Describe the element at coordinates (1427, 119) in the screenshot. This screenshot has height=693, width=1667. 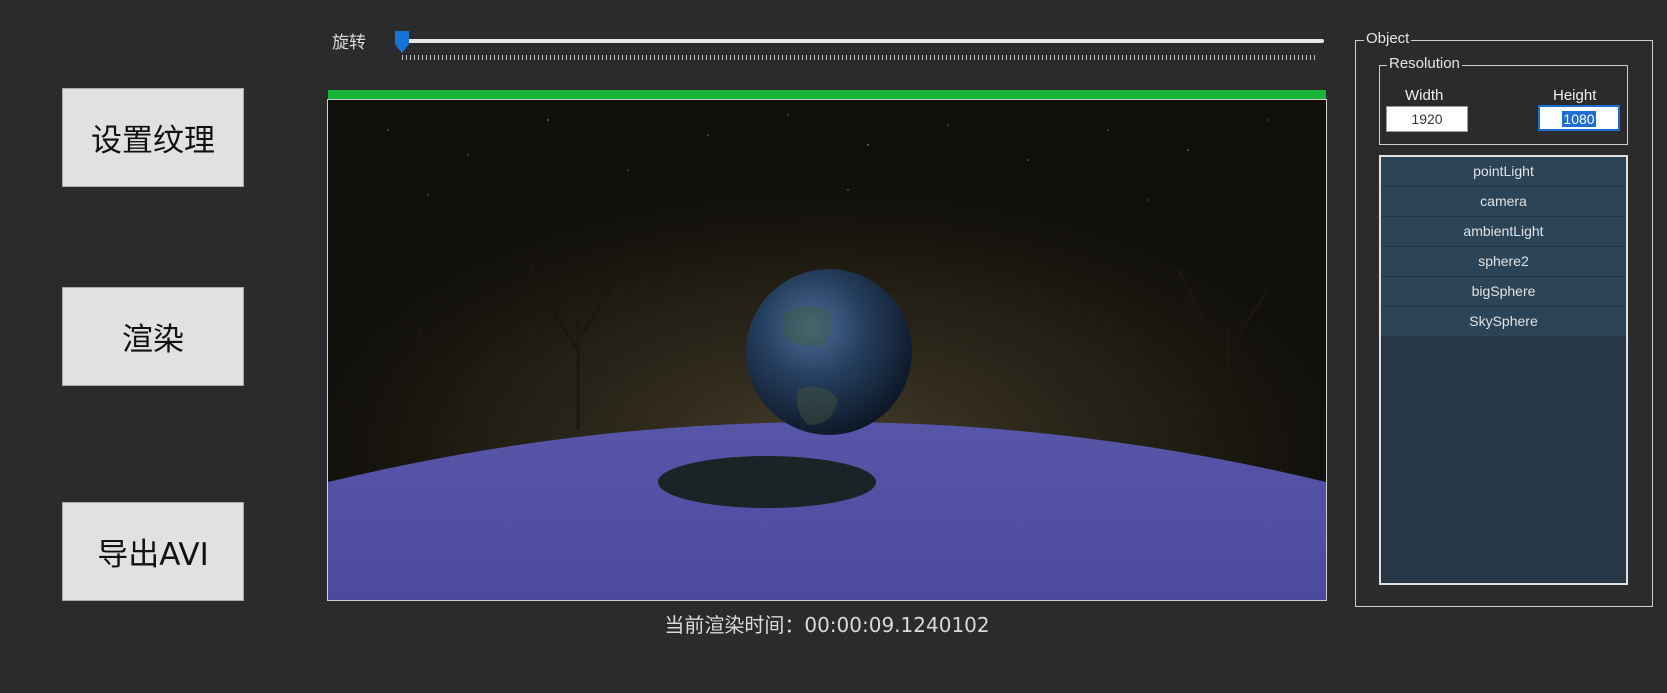
I see `width-input: 1920` at that location.